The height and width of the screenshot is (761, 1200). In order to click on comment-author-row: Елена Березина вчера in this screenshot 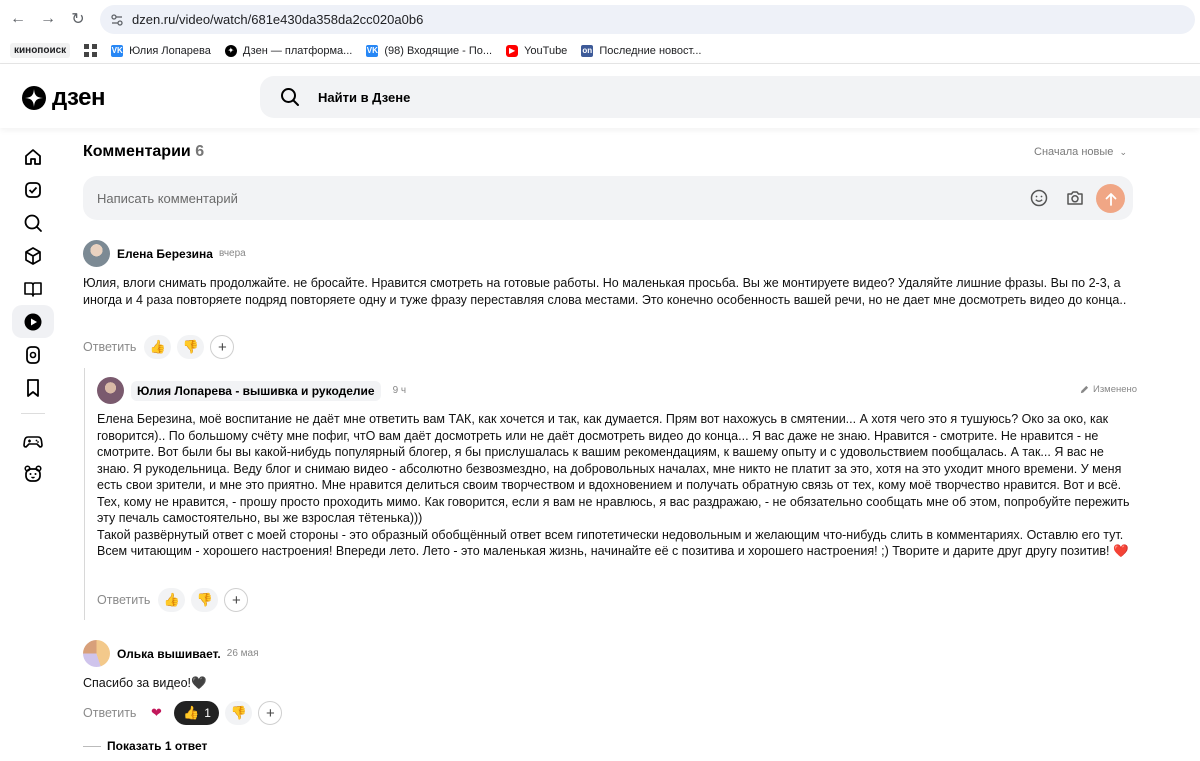, I will do `click(164, 253)`.